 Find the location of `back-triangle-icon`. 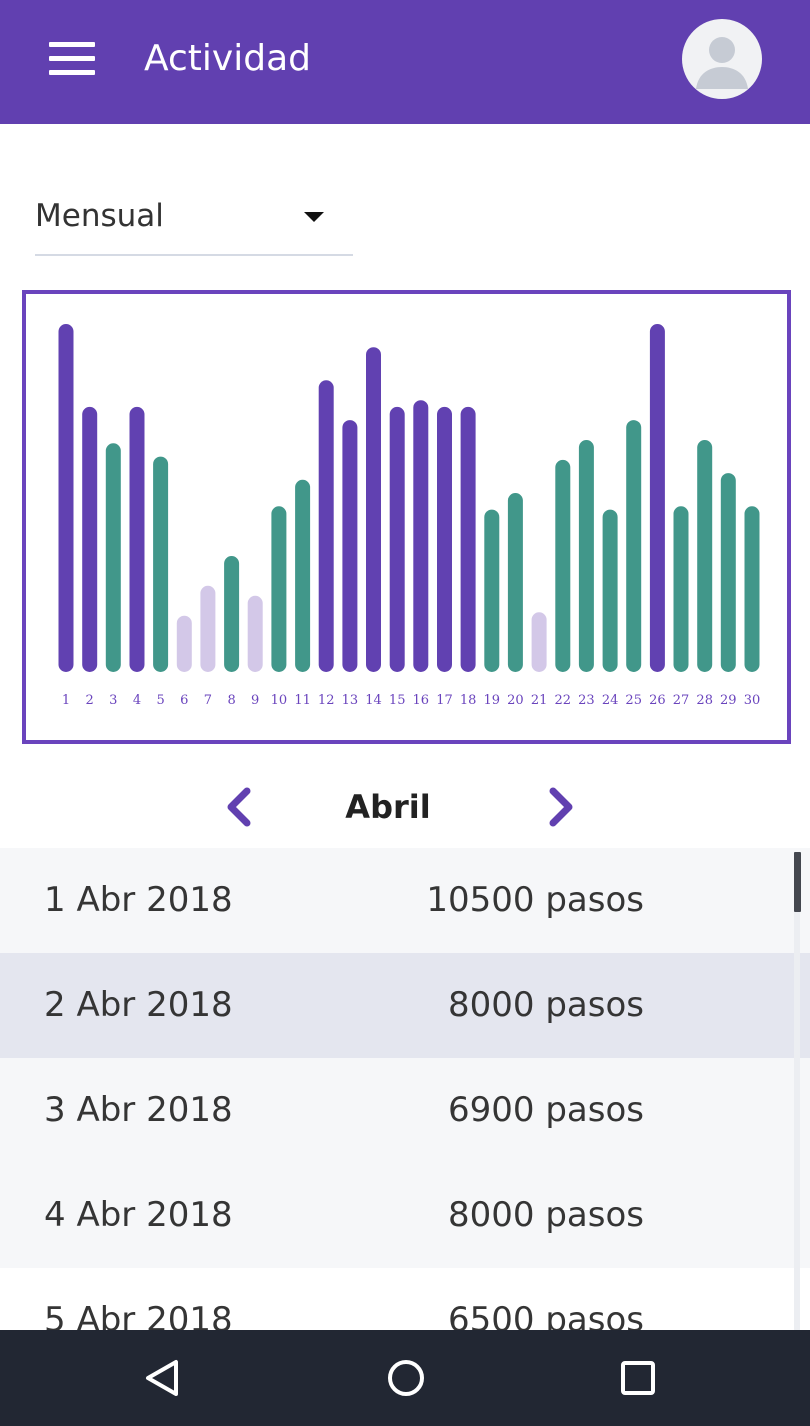

back-triangle-icon is located at coordinates (162, 1378).